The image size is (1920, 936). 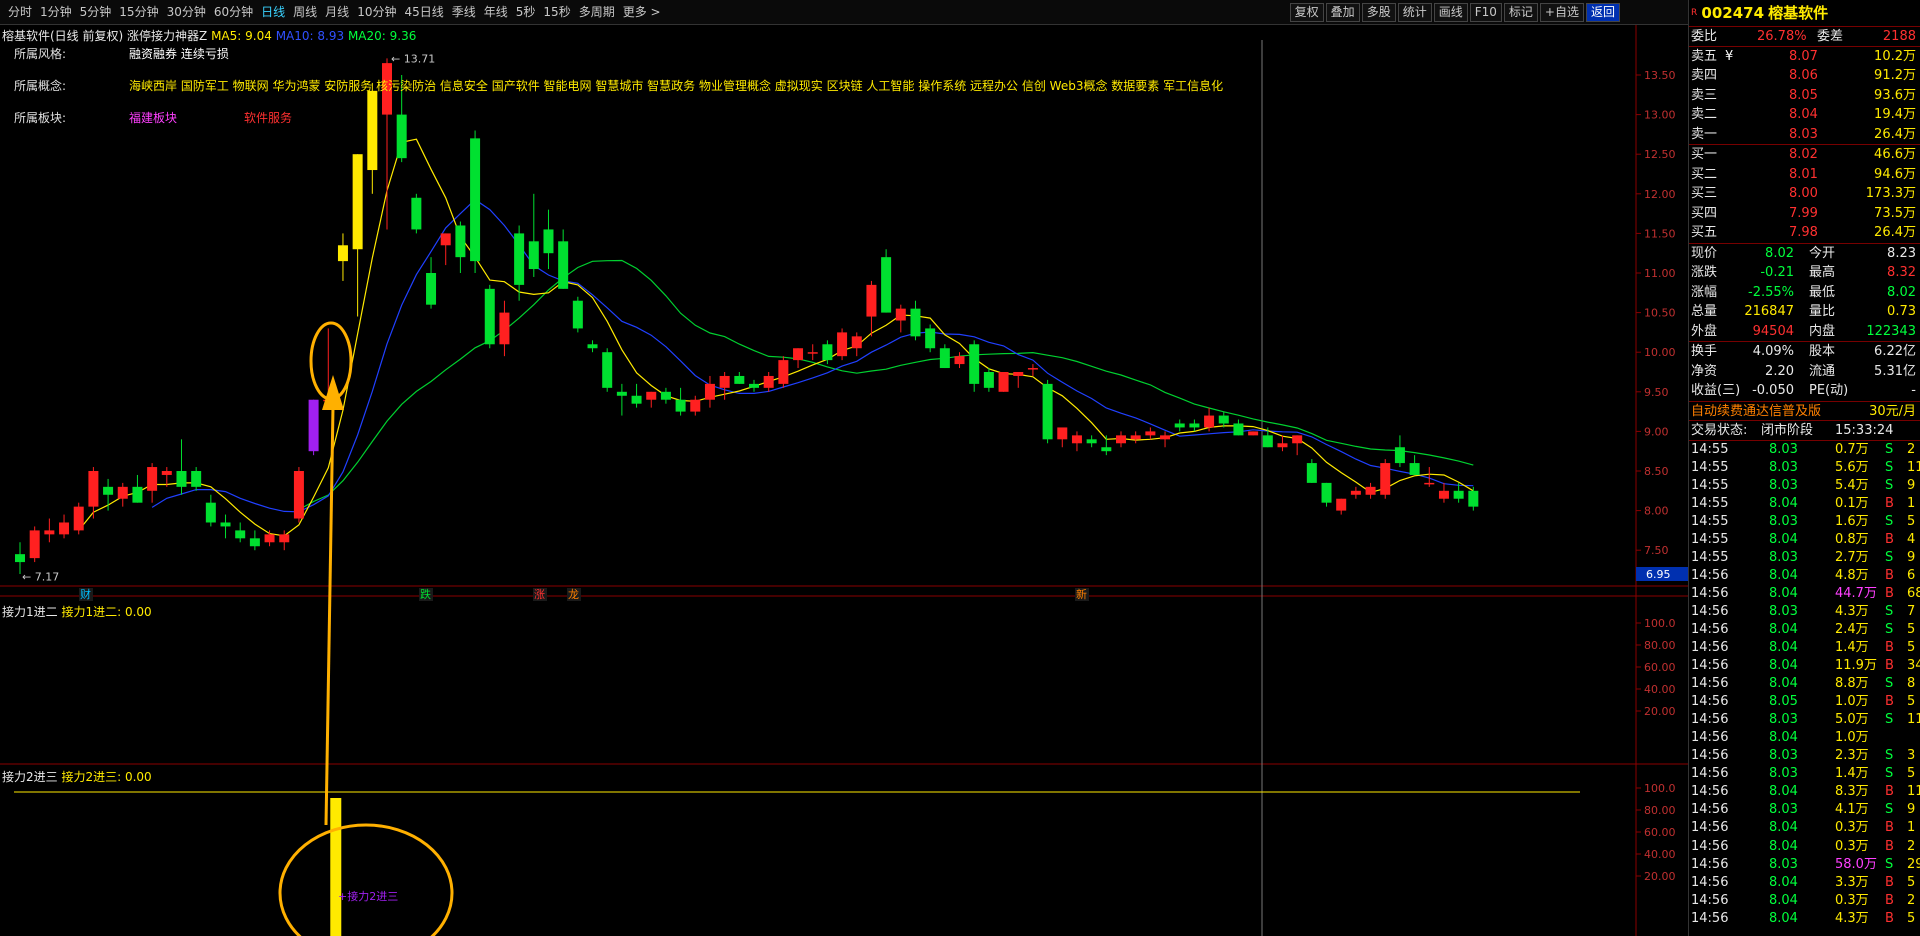 What do you see at coordinates (1804, 352) in the screenshot?
I see `stat2-row: 换手 4.09% 股本 6.22亿` at bounding box center [1804, 352].